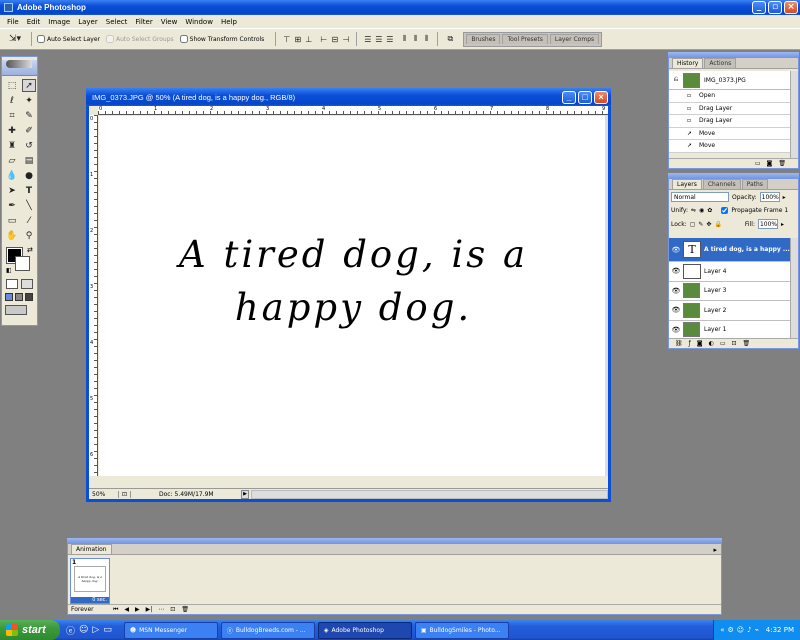 The height and width of the screenshot is (640, 800). Describe the element at coordinates (334, 39) in the screenshot. I see `align-hcenter-icon: ⊟` at that location.